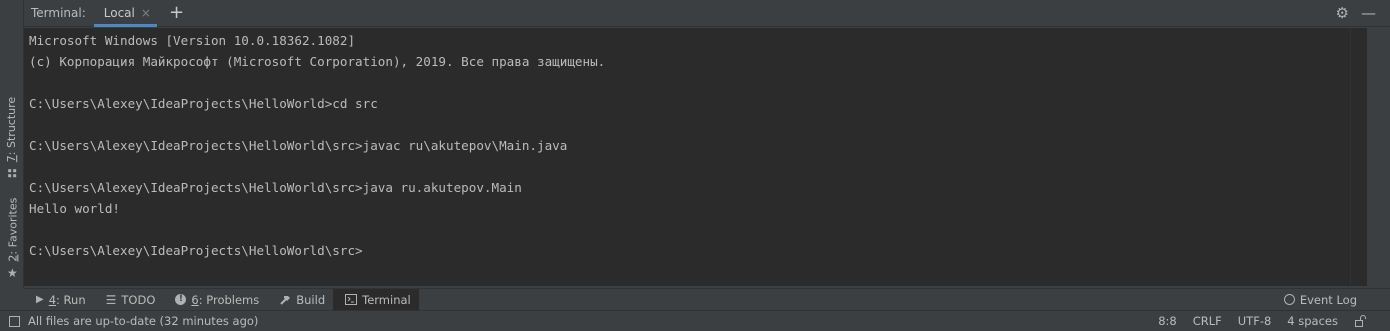 This screenshot has width=1390, height=331. Describe the element at coordinates (74, 208) in the screenshot. I see `terminal-line: Hello world!` at that location.